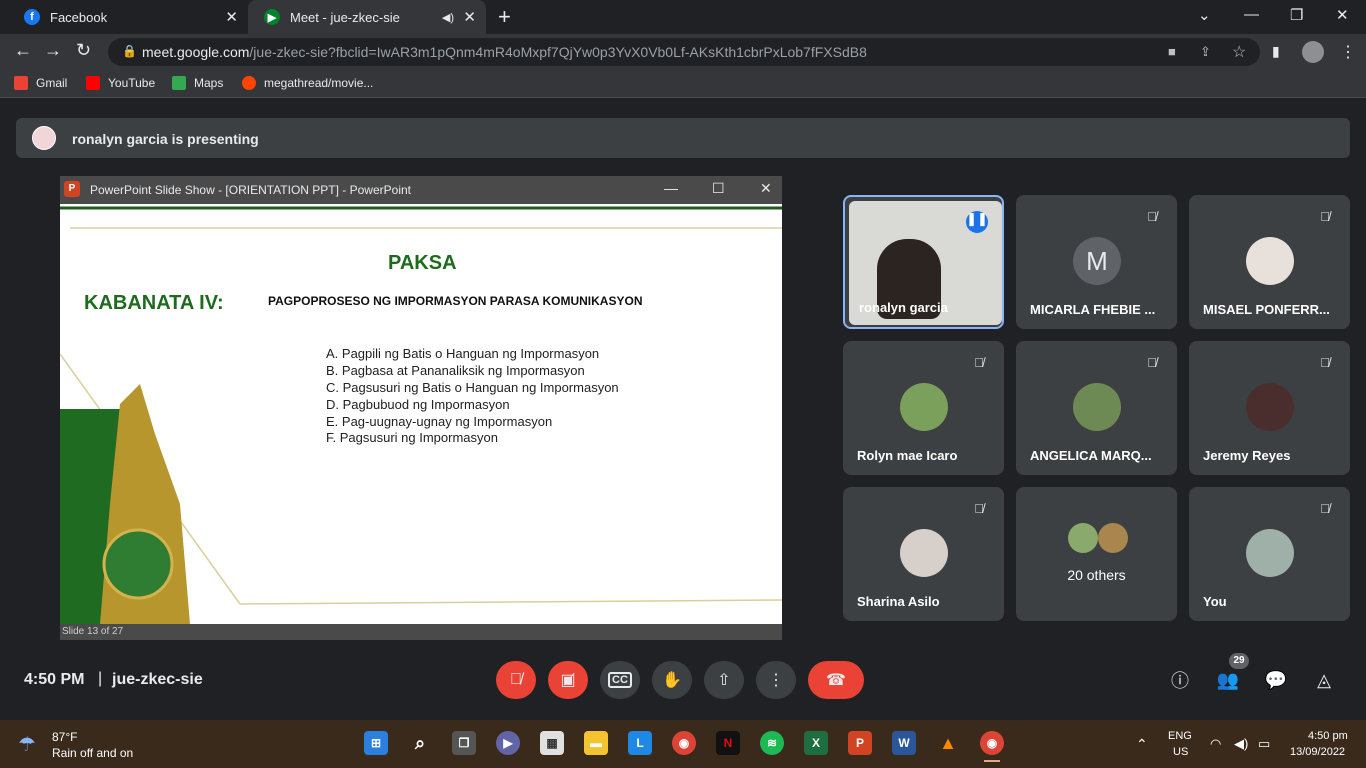 The image size is (1366, 768). I want to click on region-indicator: US, so click(1180, 752).